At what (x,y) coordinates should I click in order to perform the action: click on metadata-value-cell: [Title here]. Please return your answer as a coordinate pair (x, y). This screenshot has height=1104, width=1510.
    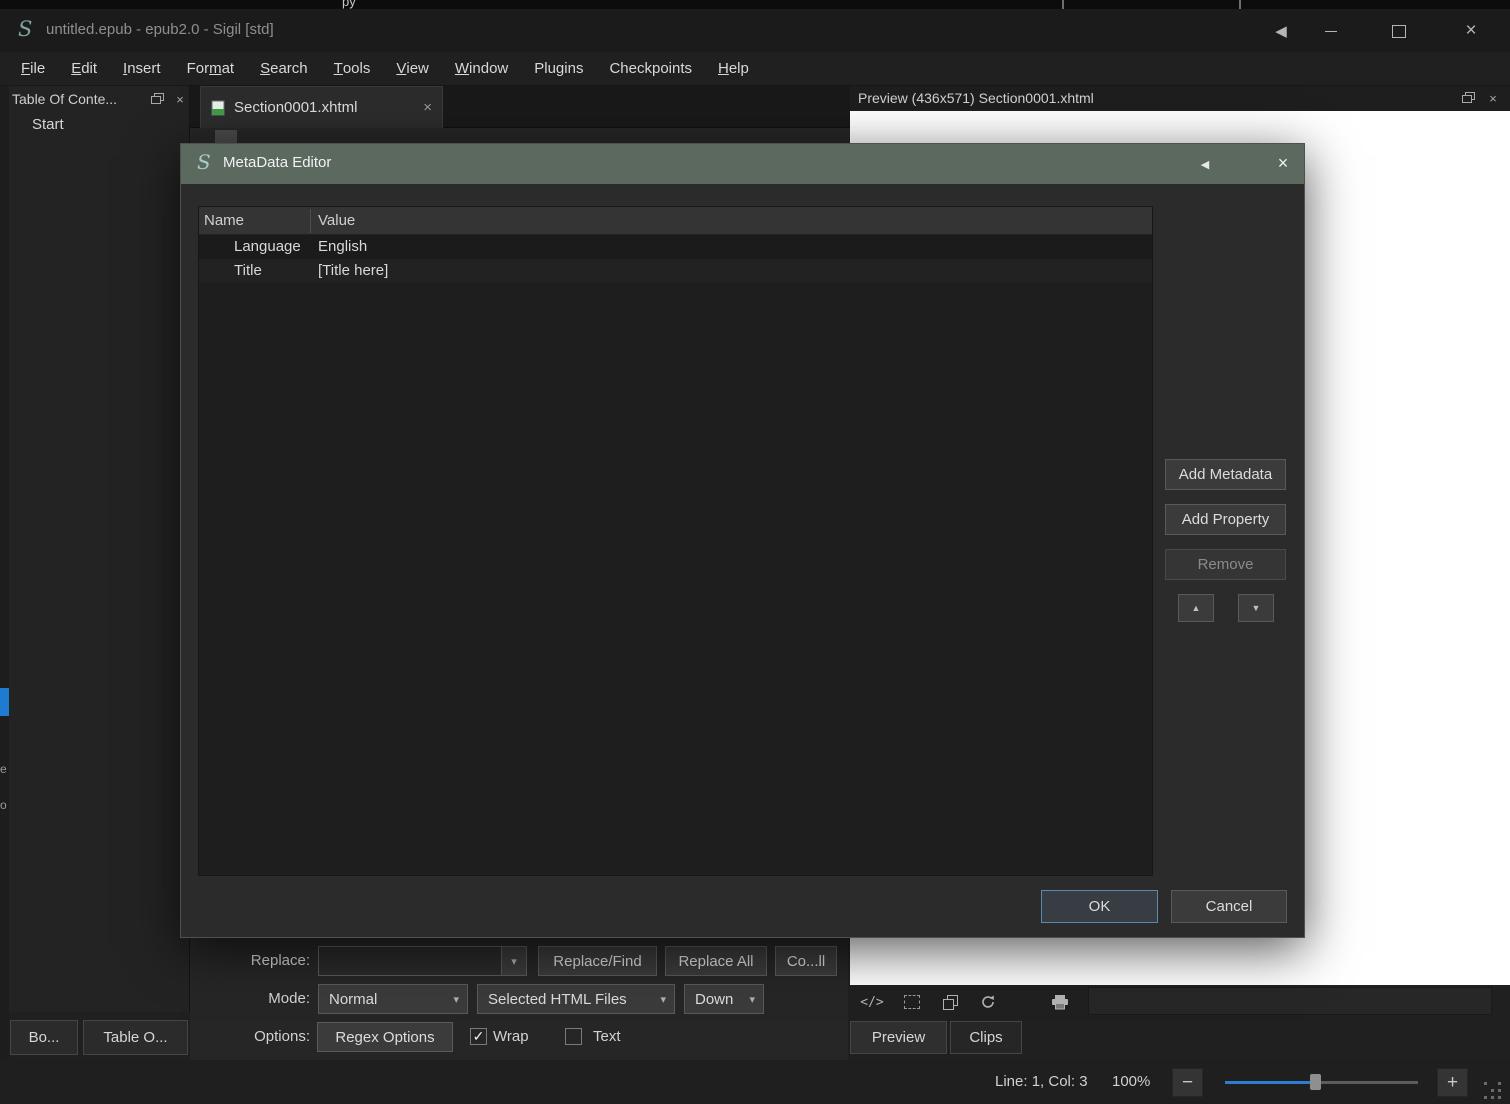
    Looking at the image, I should click on (353, 270).